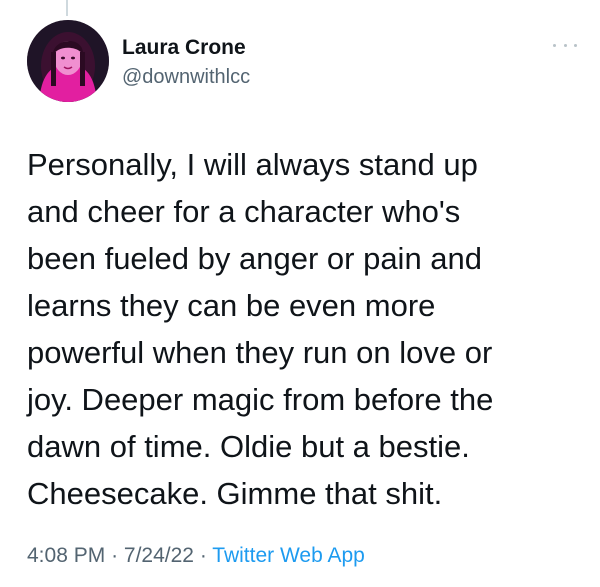 The height and width of the screenshot is (587, 600). I want to click on tweet-text-line: Cheesecake. Gimme that shit., so click(235, 493).